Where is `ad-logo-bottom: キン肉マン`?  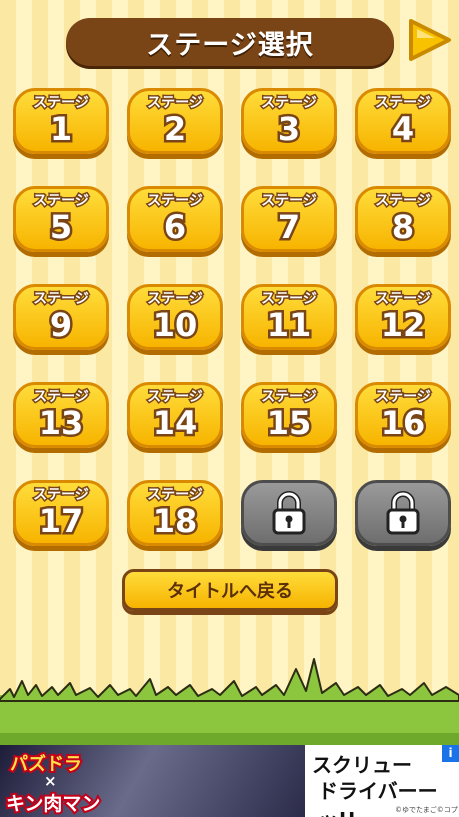
ad-logo-bottom: キン肉マン is located at coordinates (53, 804).